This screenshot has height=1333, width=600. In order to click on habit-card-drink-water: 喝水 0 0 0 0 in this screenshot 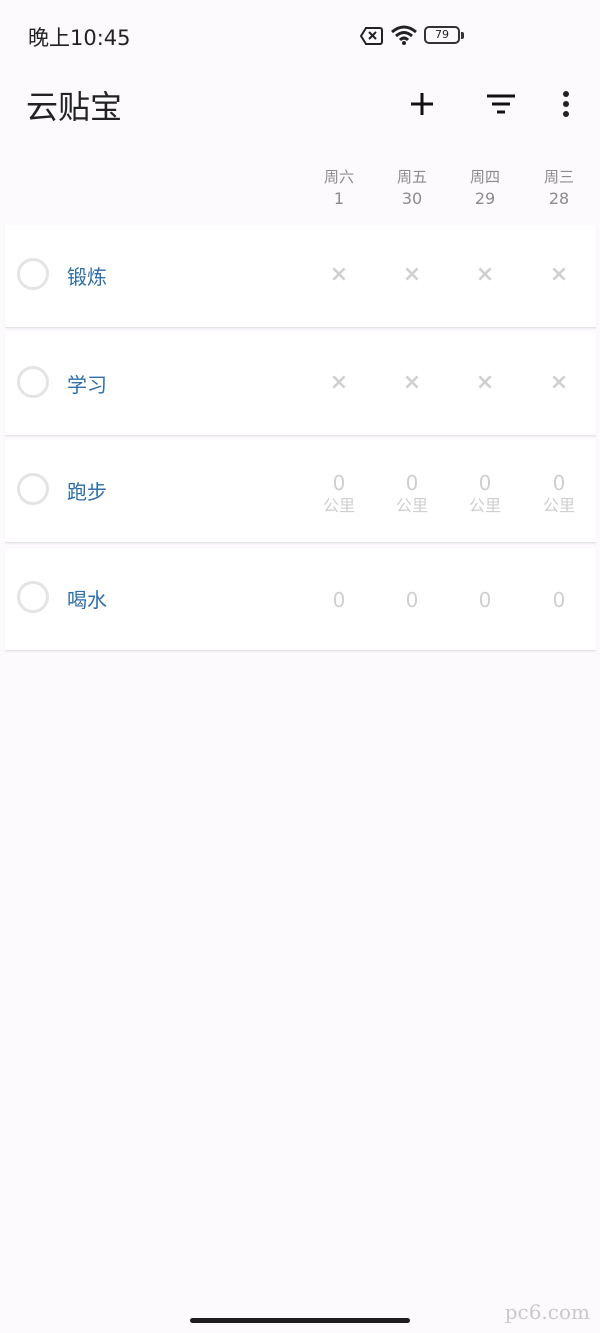, I will do `click(300, 599)`.